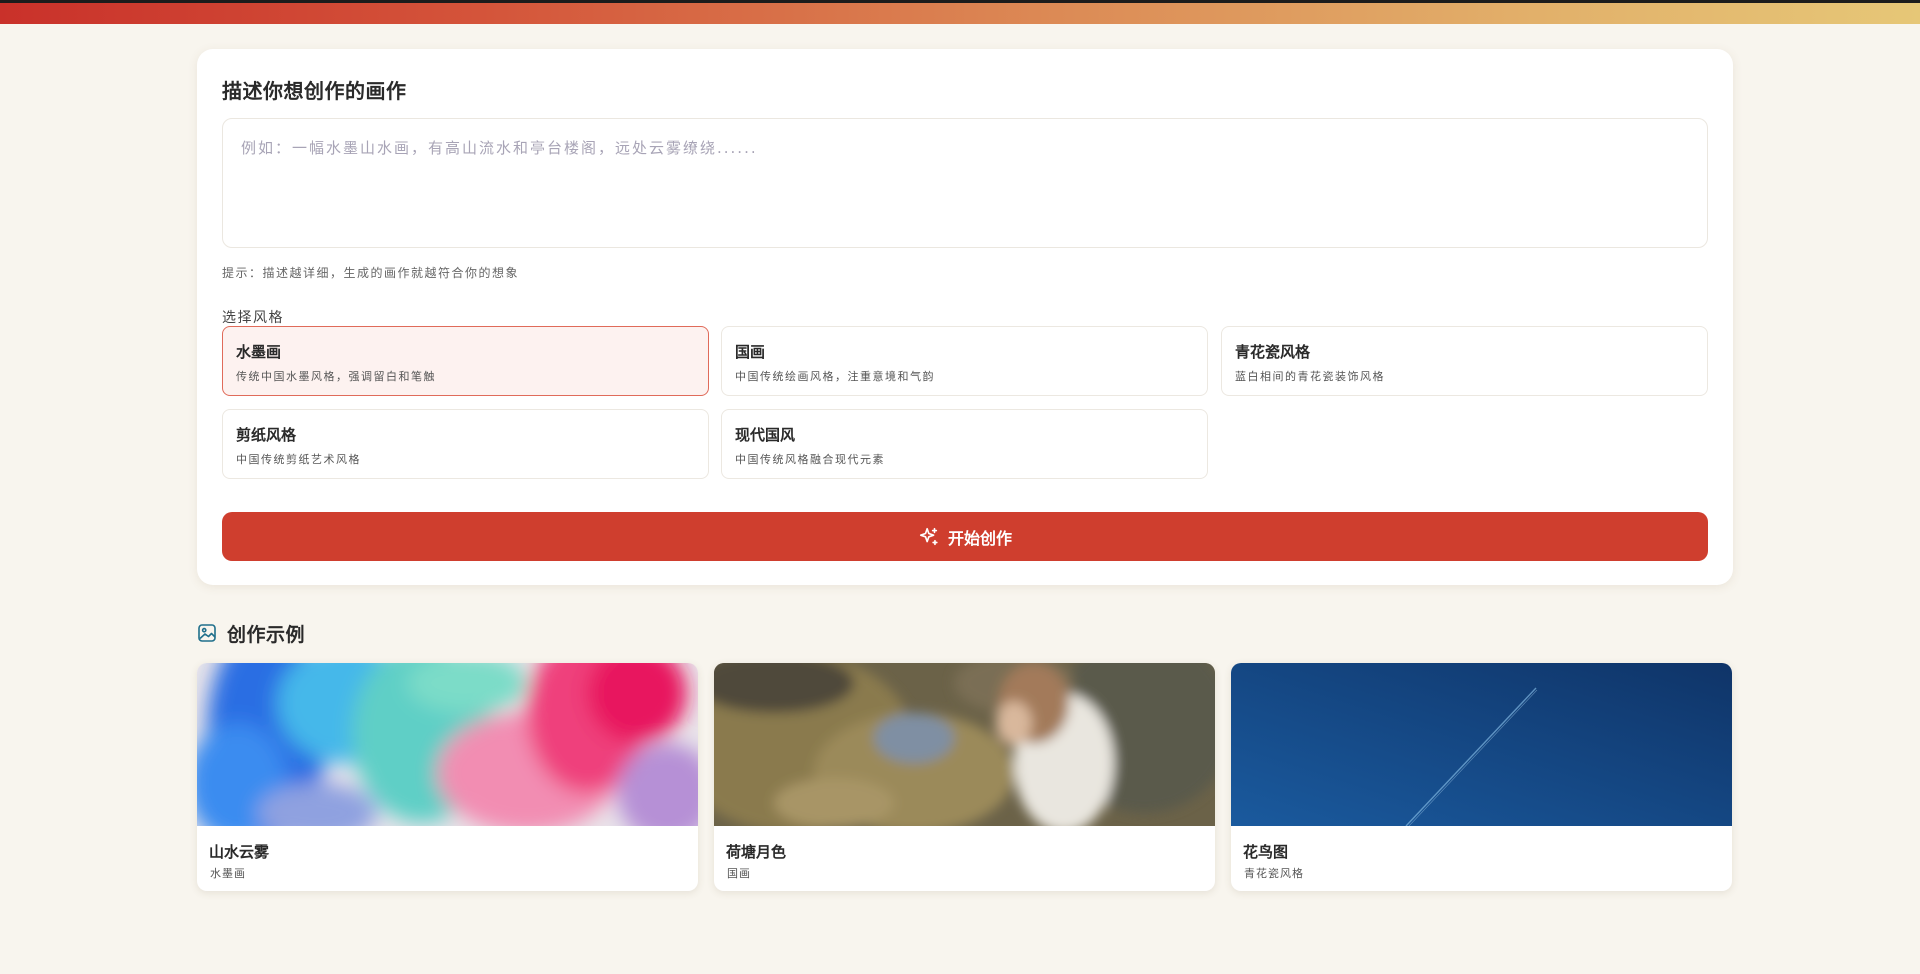  I want to click on style-card-paper-cut: 剪纸风格 中国传统剪纸艺术风格, so click(465, 444).